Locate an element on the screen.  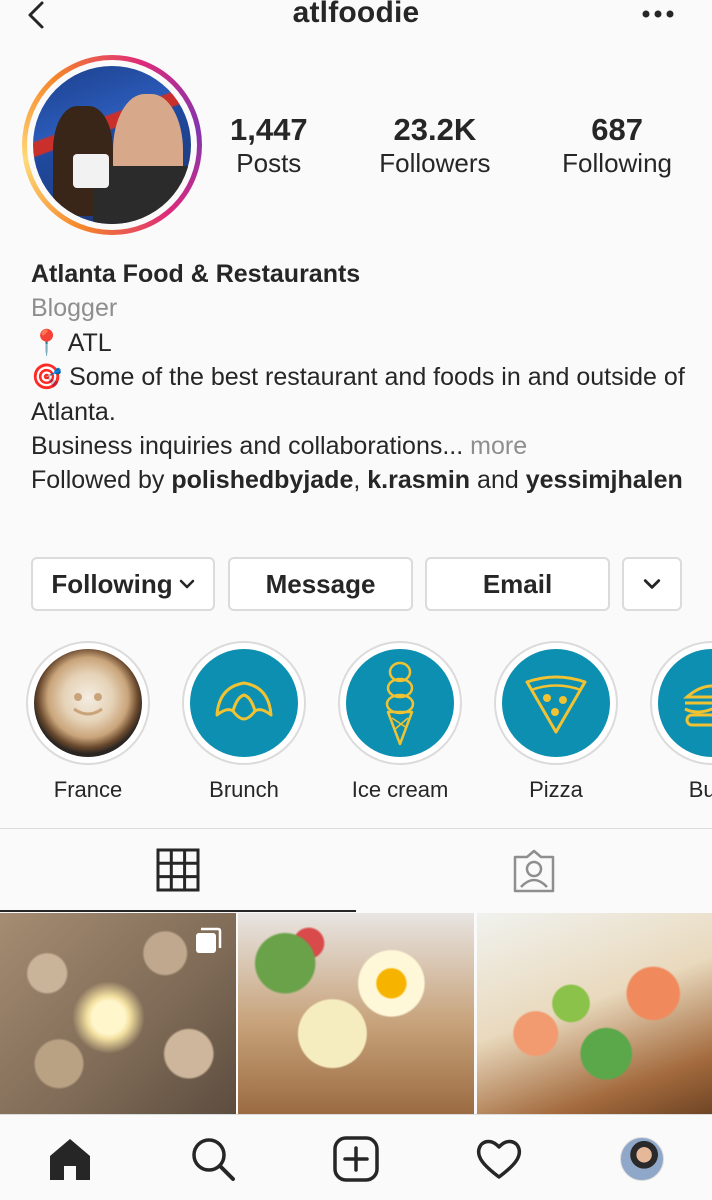
following-button-label: Following is located at coordinates (112, 583).